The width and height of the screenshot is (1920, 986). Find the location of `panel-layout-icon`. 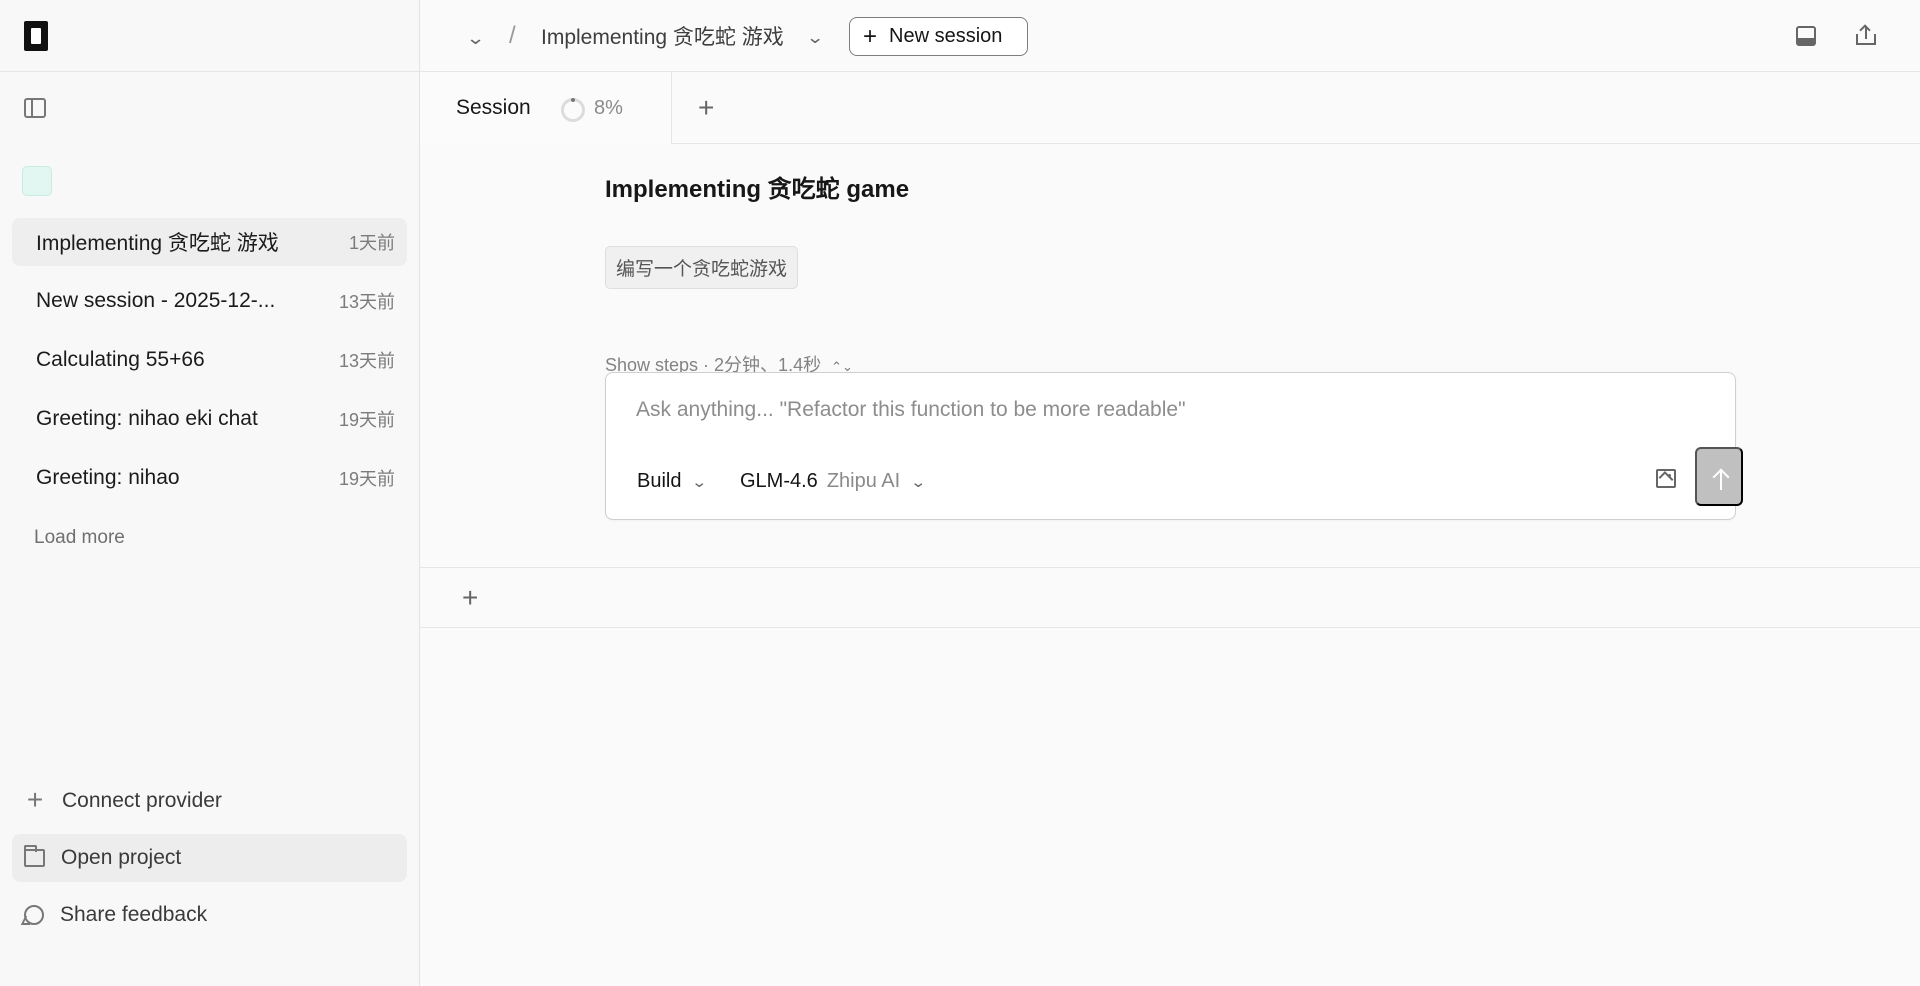

panel-layout-icon is located at coordinates (1806, 36).